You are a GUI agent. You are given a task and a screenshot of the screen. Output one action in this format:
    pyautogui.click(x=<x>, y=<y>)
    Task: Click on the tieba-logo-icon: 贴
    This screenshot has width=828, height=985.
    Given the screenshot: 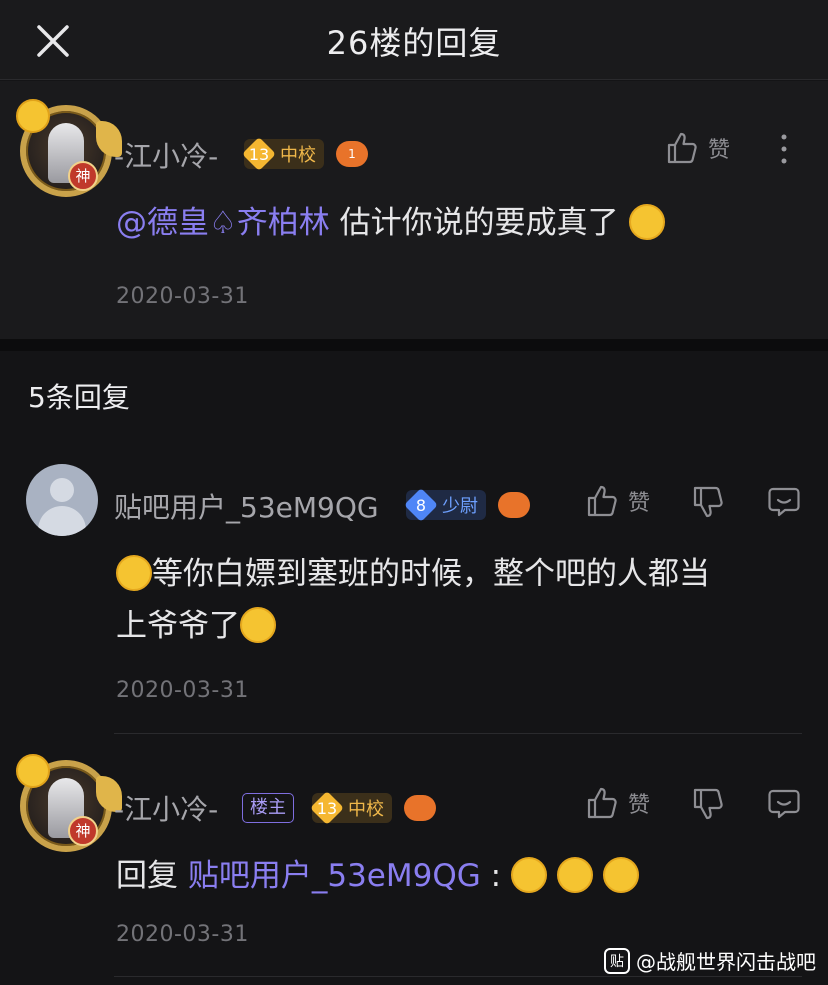 What is the action you would take?
    pyautogui.click(x=617, y=960)
    